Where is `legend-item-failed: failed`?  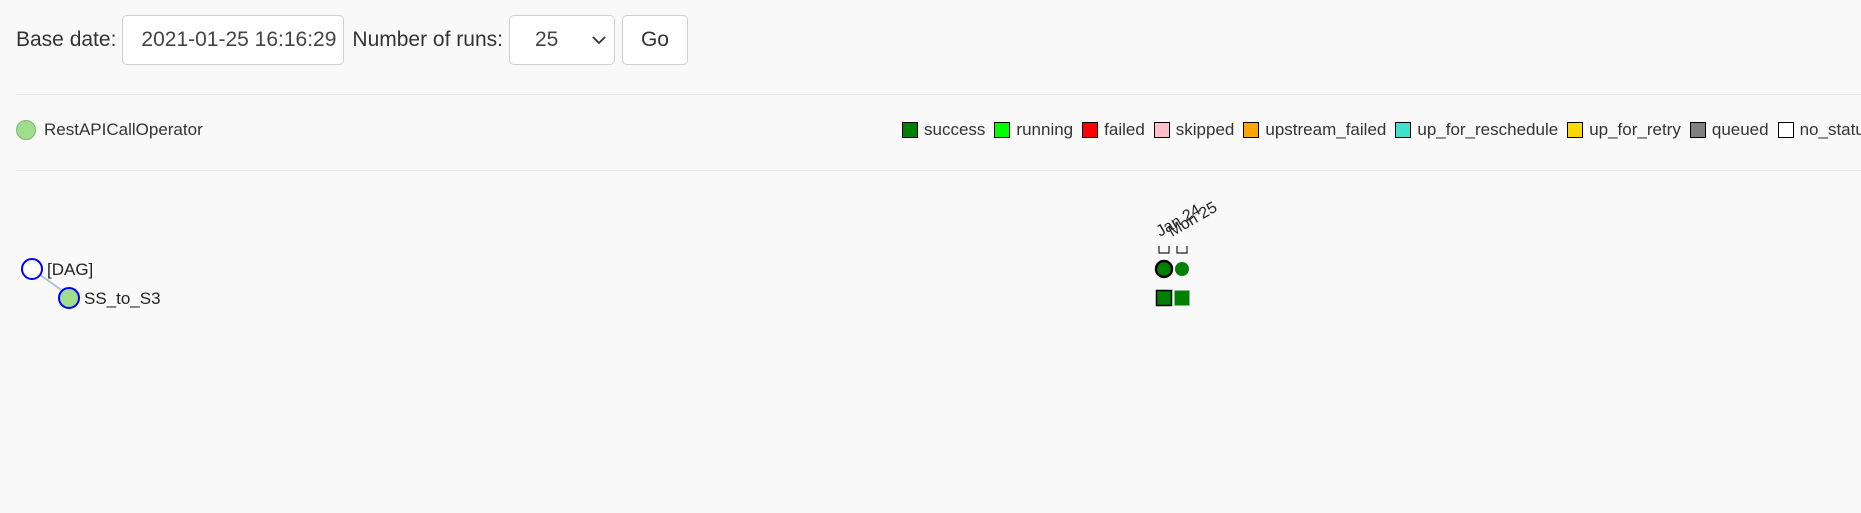 legend-item-failed: failed is located at coordinates (1113, 130).